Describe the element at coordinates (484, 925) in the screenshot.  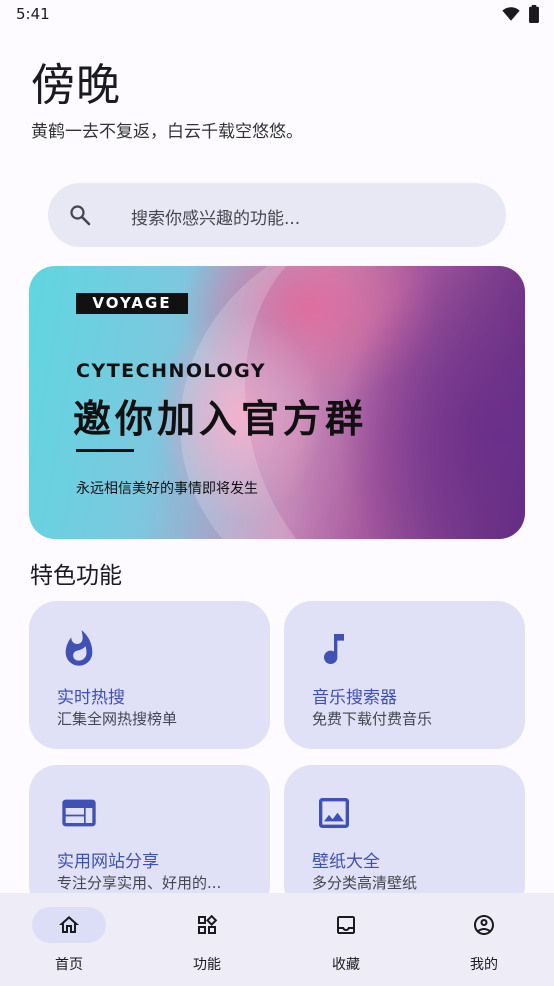
I see `account-circle-icon` at that location.